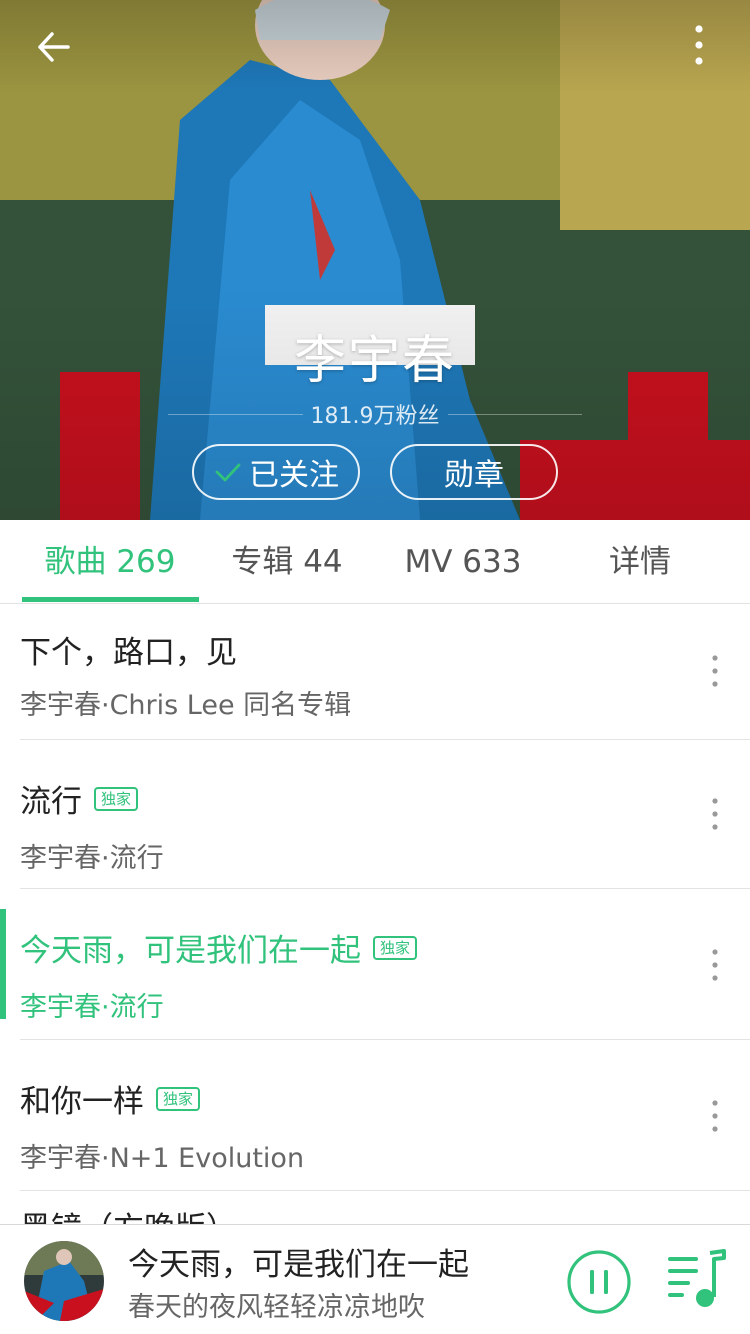  Describe the element at coordinates (162, 1158) in the screenshot. I see `song-subtitle: 李宇春·N+1 Evolution` at that location.